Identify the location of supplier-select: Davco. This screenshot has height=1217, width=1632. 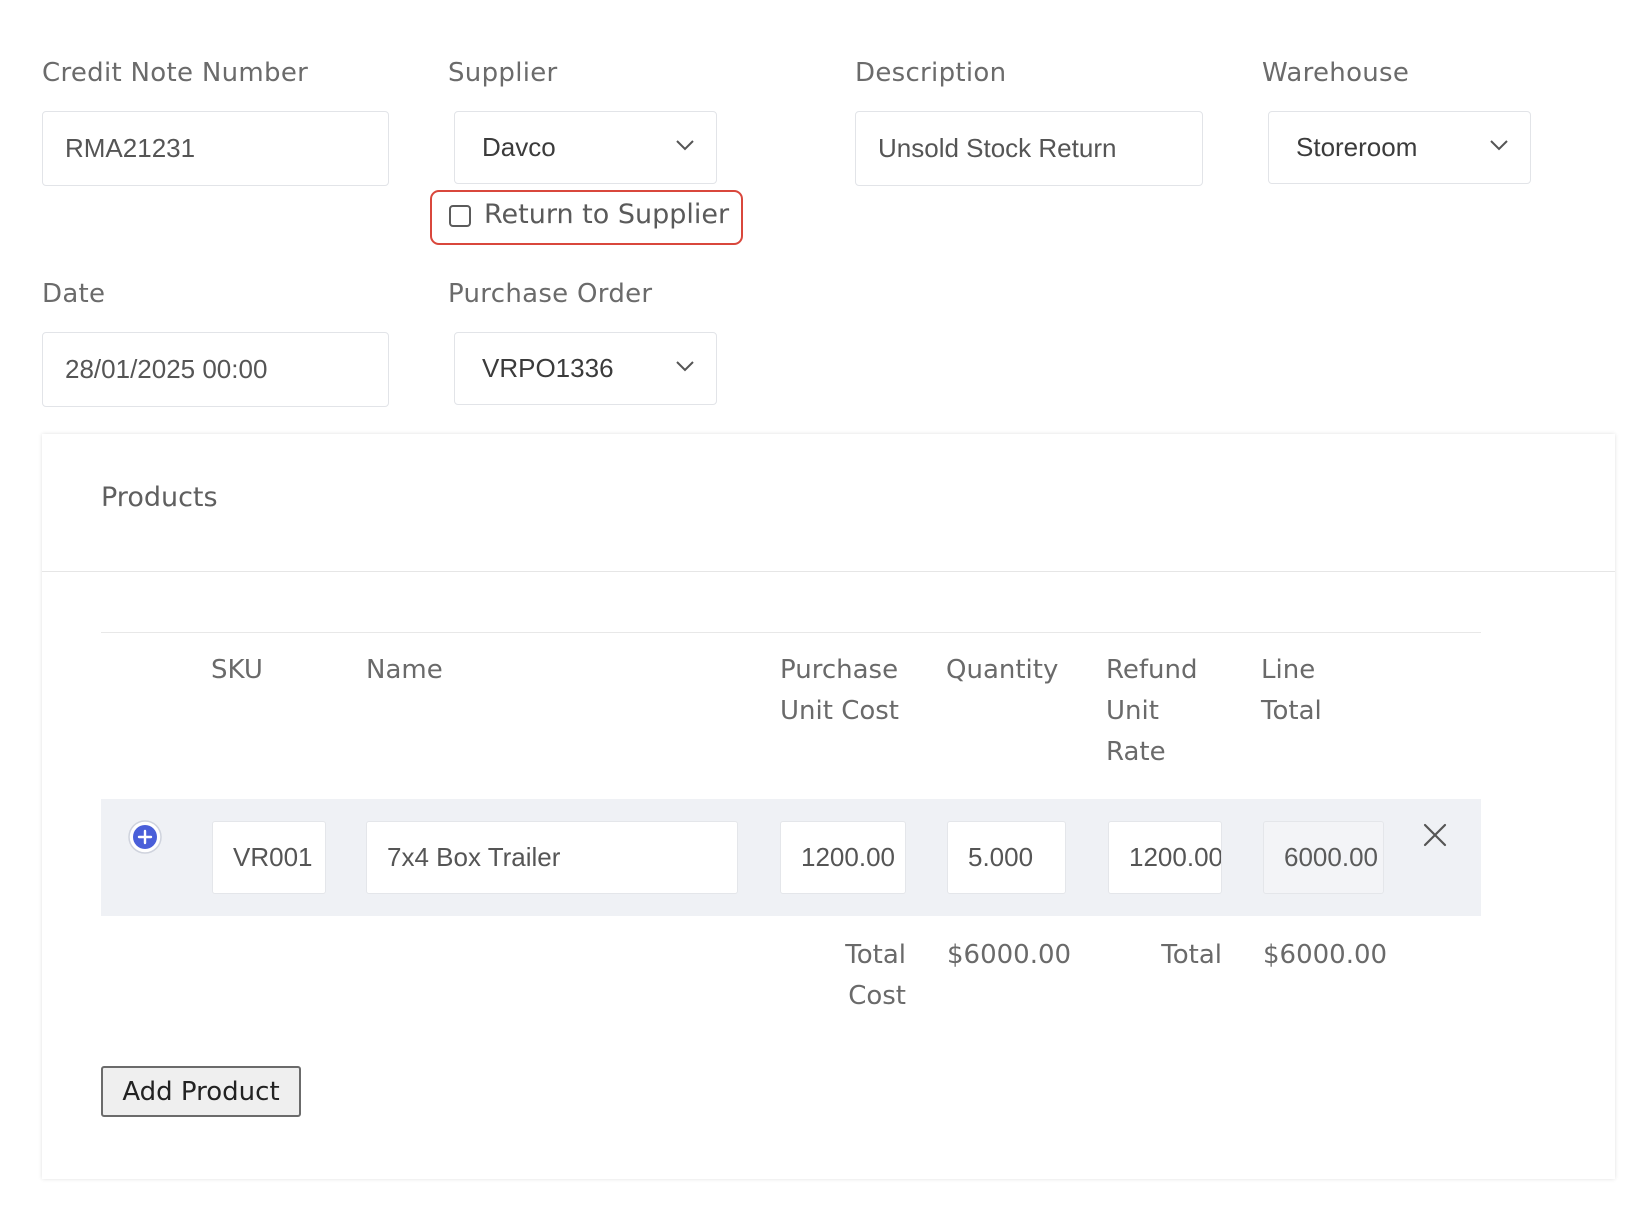
(585, 147).